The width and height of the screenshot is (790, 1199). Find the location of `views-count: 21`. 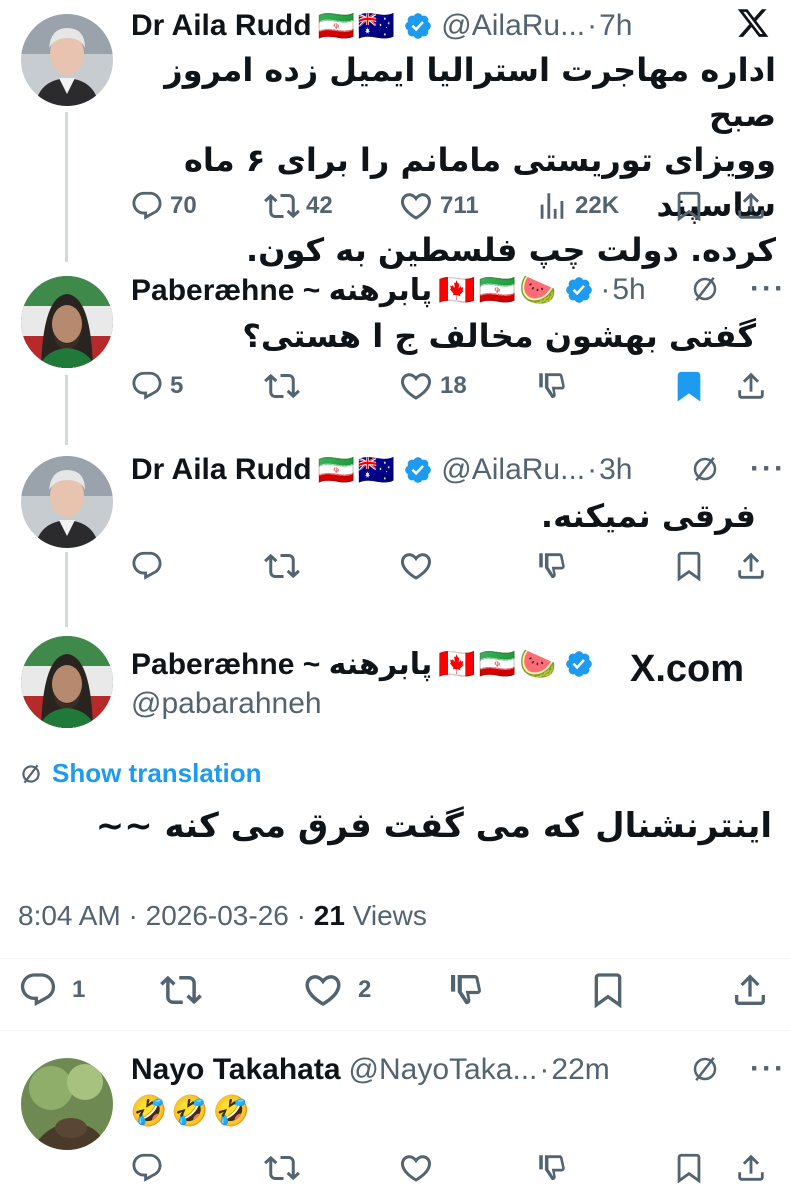

views-count: 21 is located at coordinates (329, 915).